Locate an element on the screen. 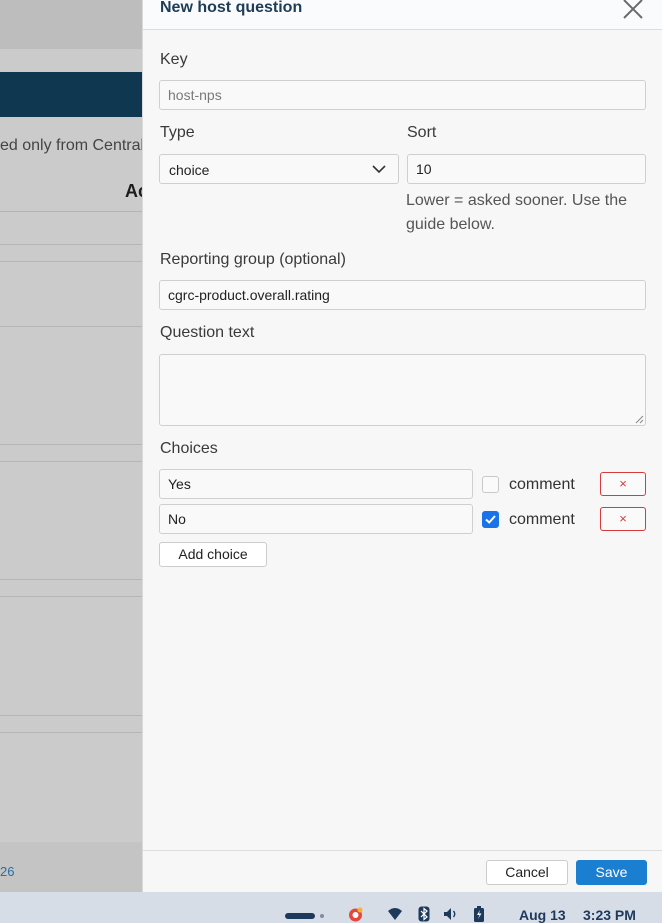 The height and width of the screenshot is (923, 662). add-choice-button: Add choice is located at coordinates (213, 554).